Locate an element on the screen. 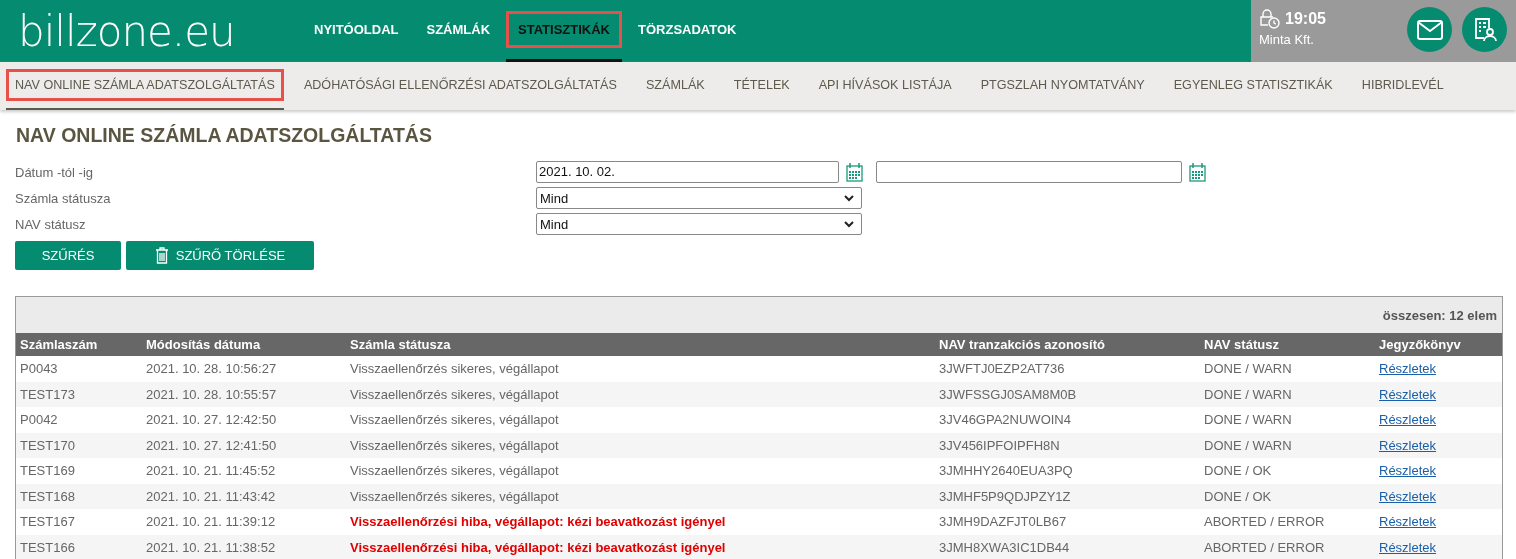 The height and width of the screenshot is (559, 1516). field-label: NAV státusz is located at coordinates (51, 224).